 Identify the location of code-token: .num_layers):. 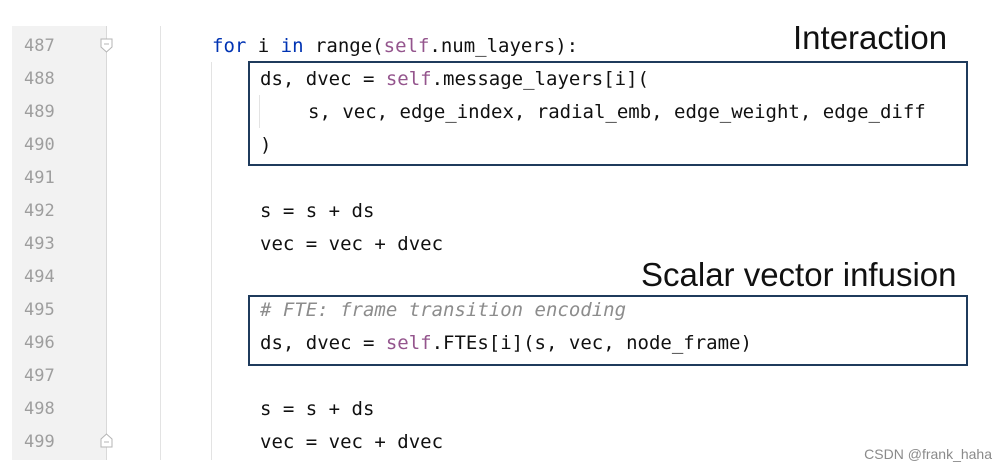
(504, 46).